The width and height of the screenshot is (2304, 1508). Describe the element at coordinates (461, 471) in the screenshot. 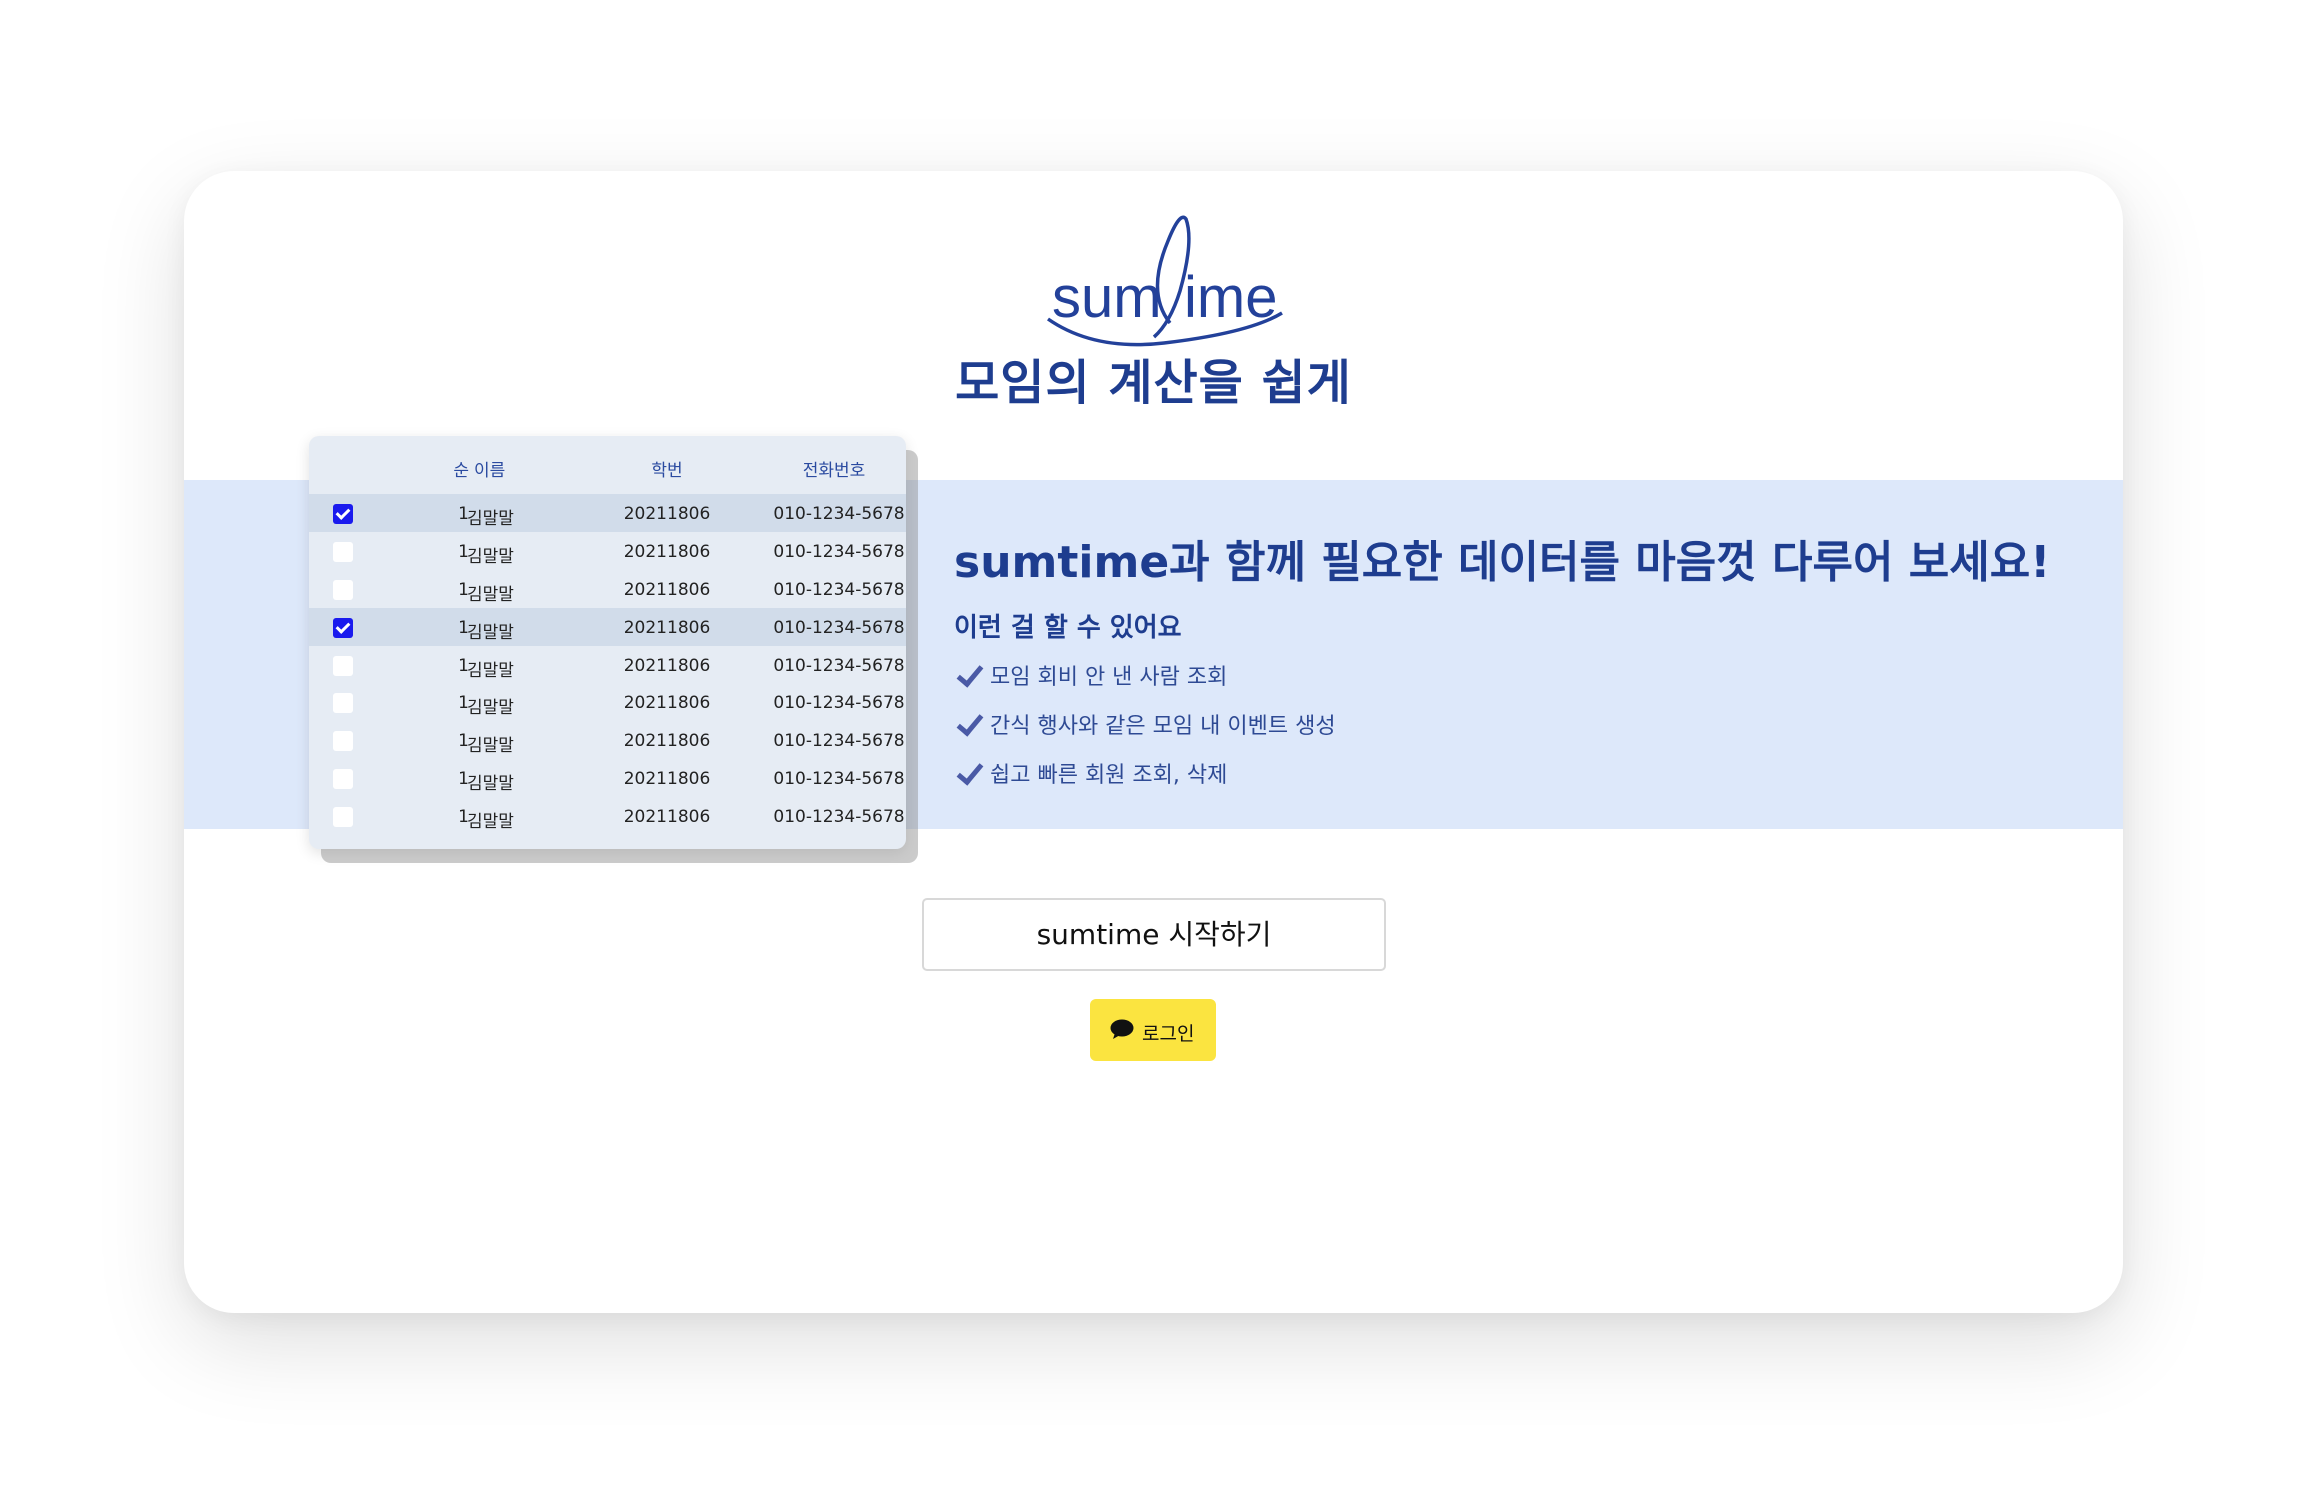

I see `header-num: 순` at that location.